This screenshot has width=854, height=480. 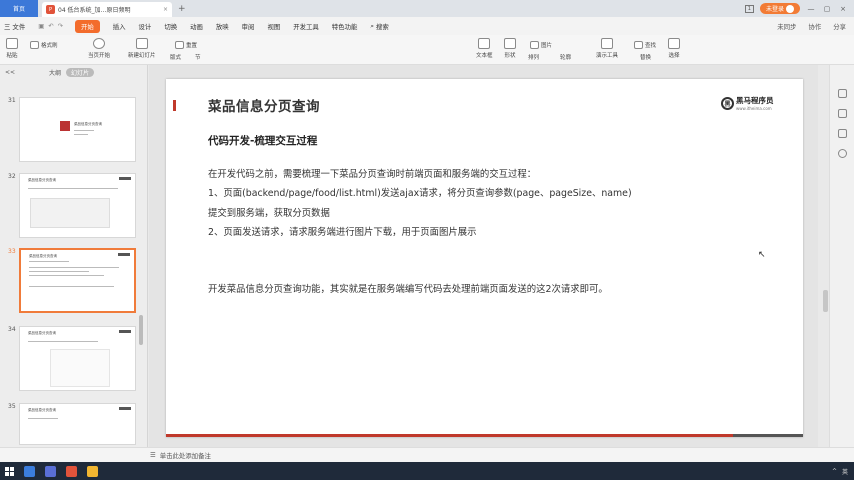 What do you see at coordinates (842, 153) in the screenshot?
I see `help-icon` at bounding box center [842, 153].